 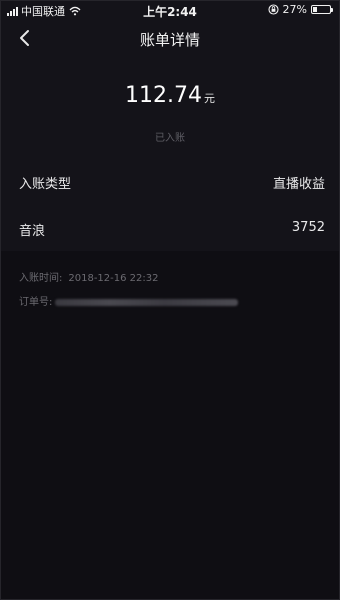 What do you see at coordinates (294, 9) in the screenshot?
I see `battery-percent: 27%` at bounding box center [294, 9].